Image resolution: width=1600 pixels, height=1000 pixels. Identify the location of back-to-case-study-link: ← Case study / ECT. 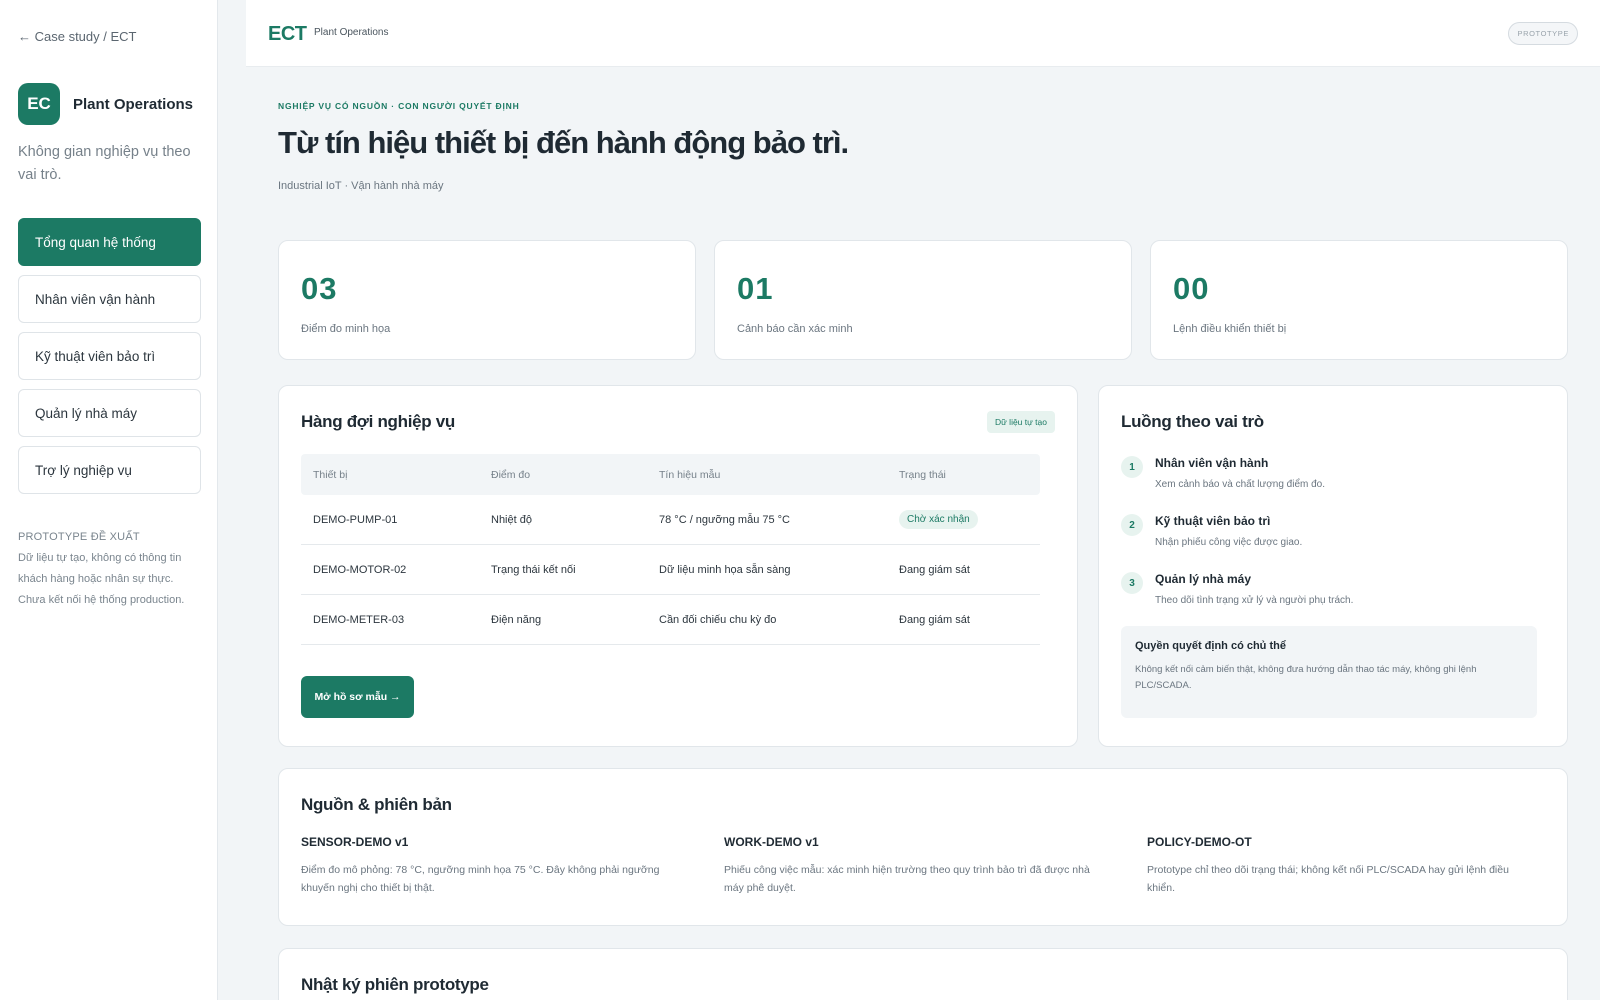
(77, 36).